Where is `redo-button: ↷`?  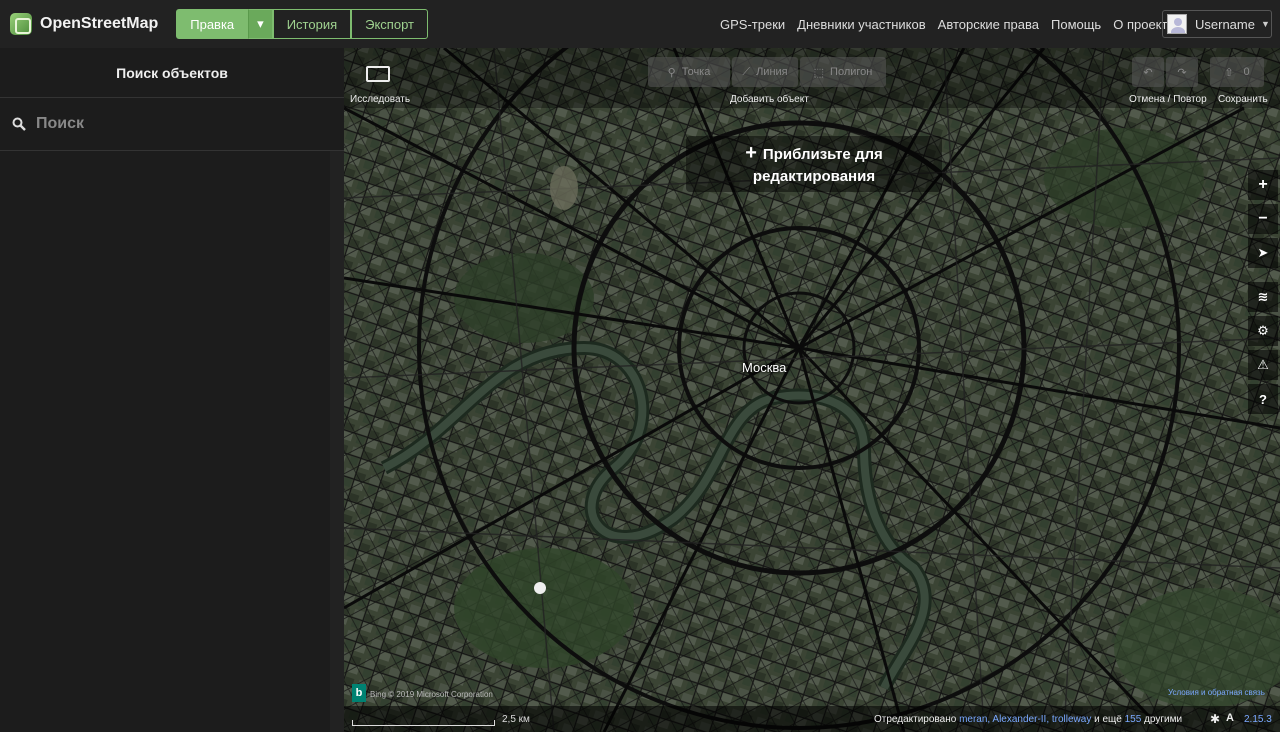
redo-button: ↷ is located at coordinates (1182, 72).